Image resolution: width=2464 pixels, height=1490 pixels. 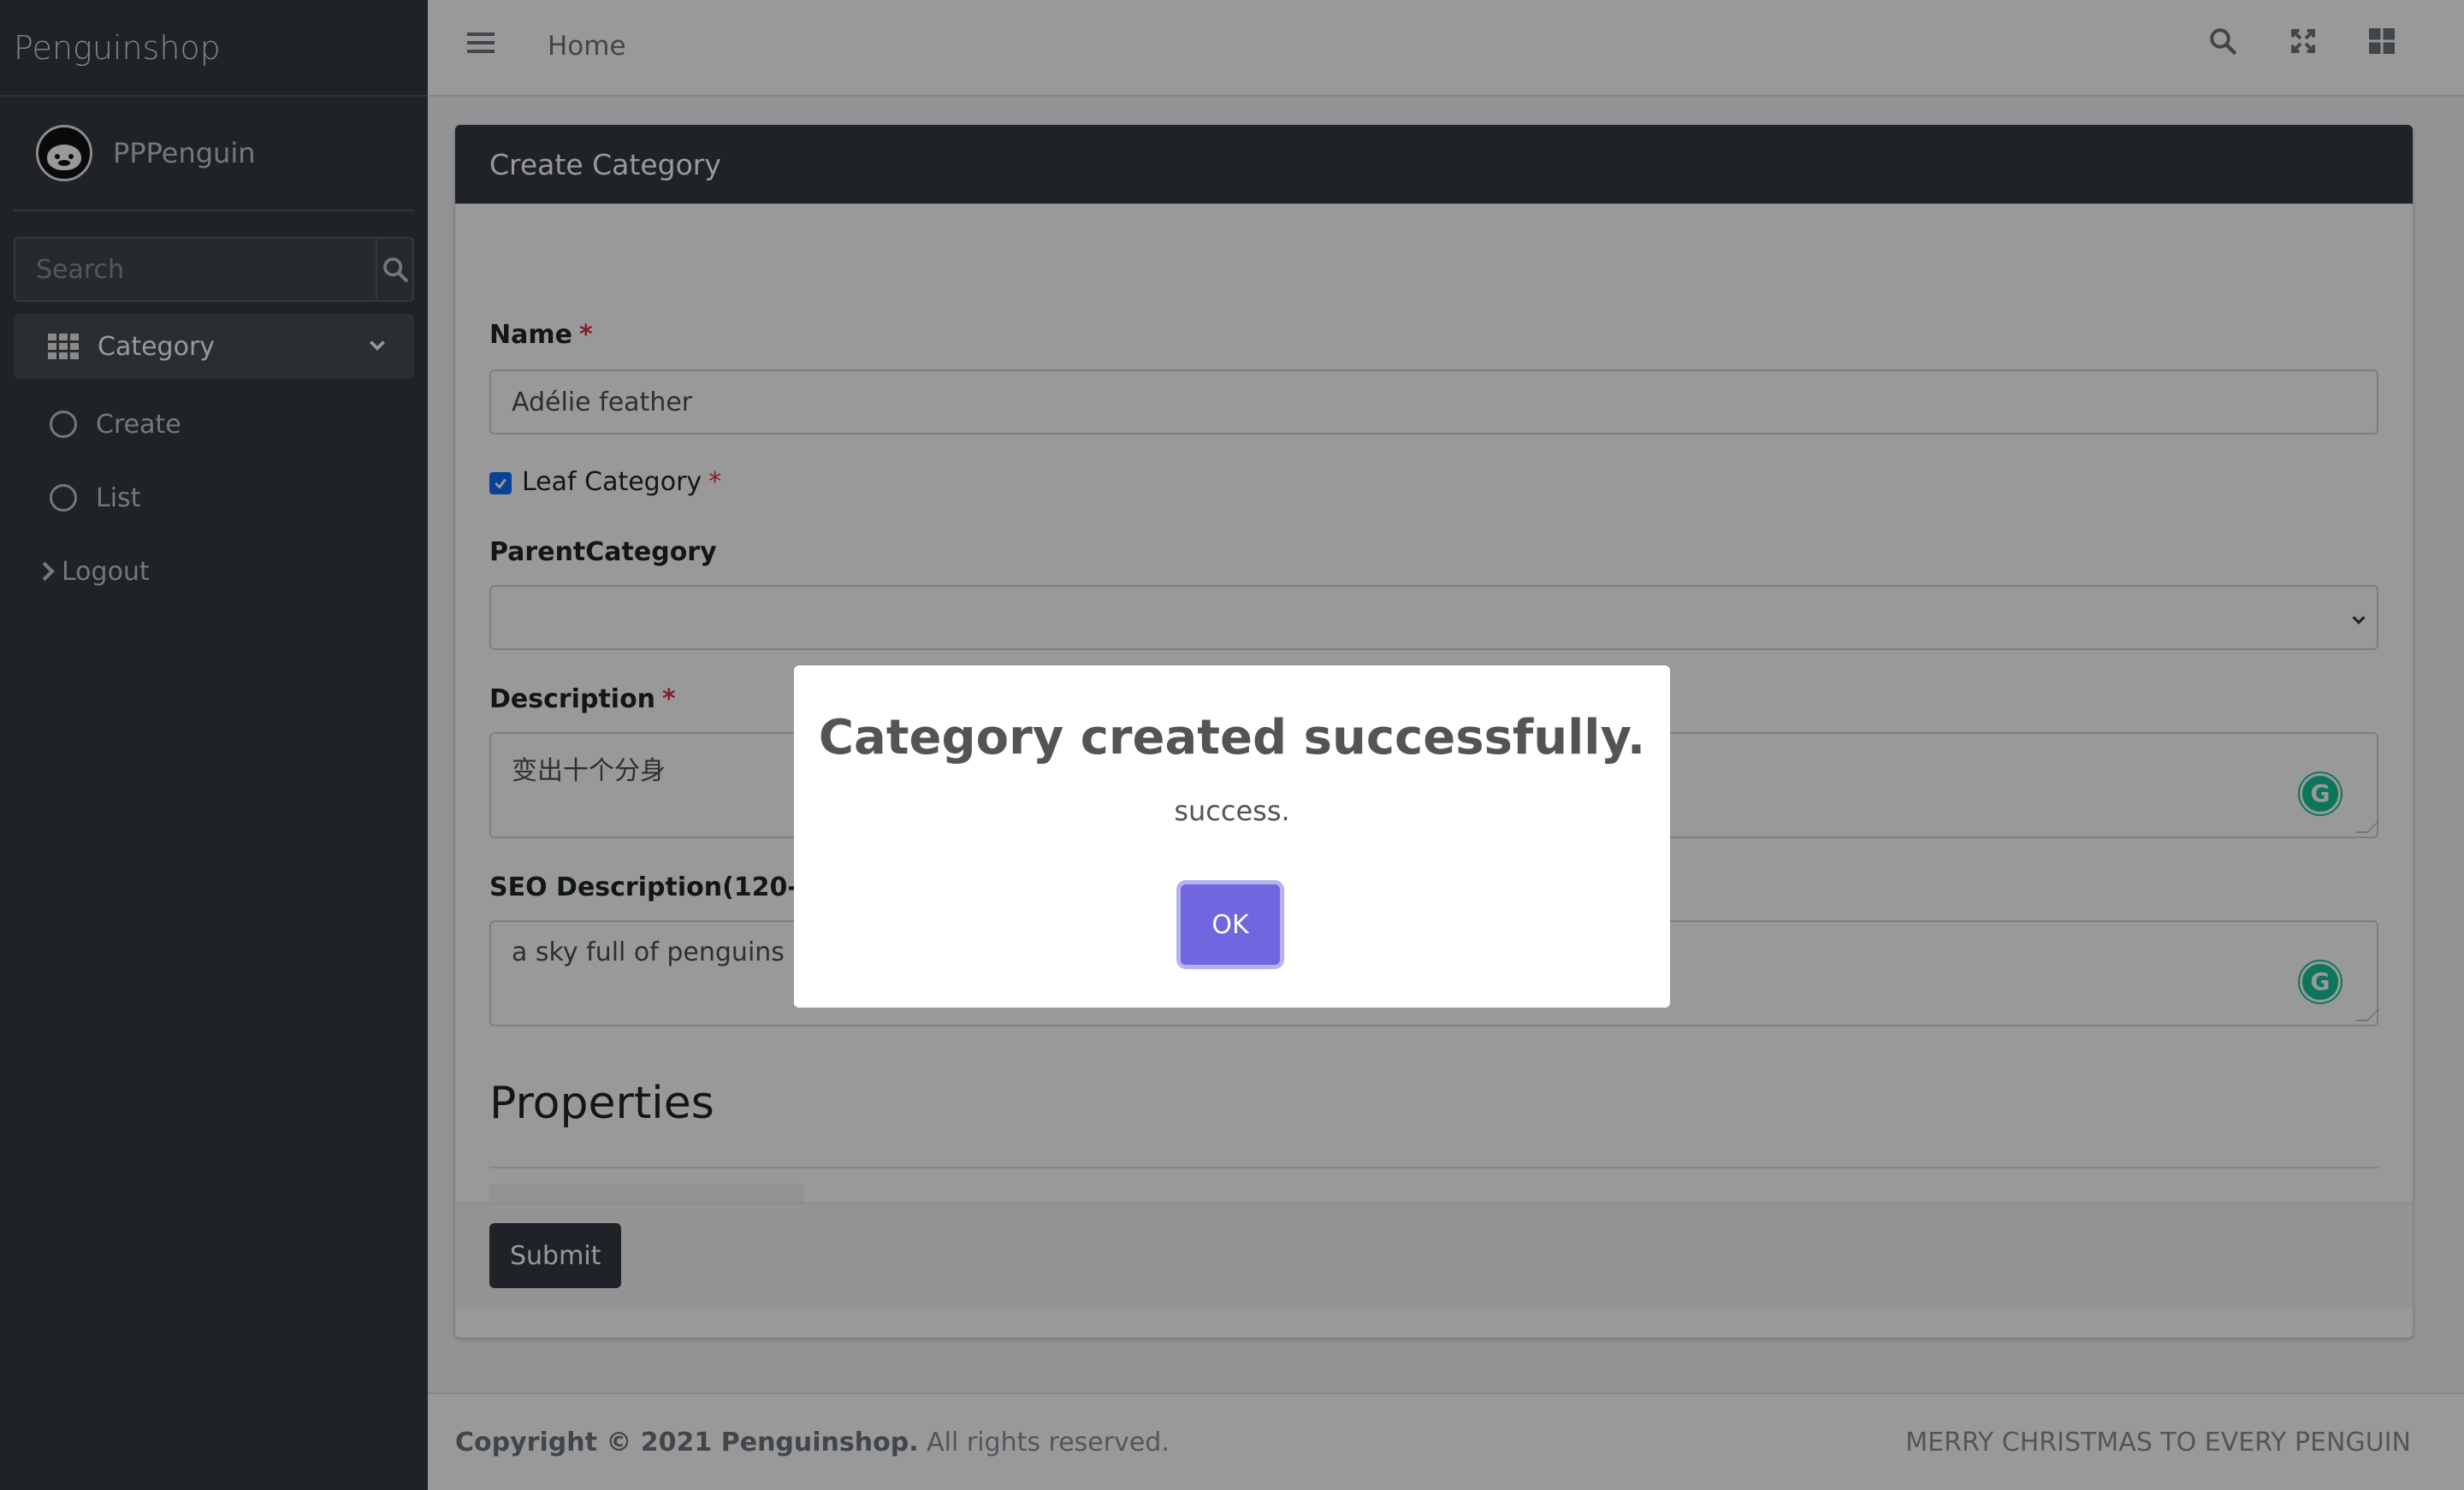 What do you see at coordinates (1232, 738) in the screenshot?
I see `dialog-title: Category created successfully.` at bounding box center [1232, 738].